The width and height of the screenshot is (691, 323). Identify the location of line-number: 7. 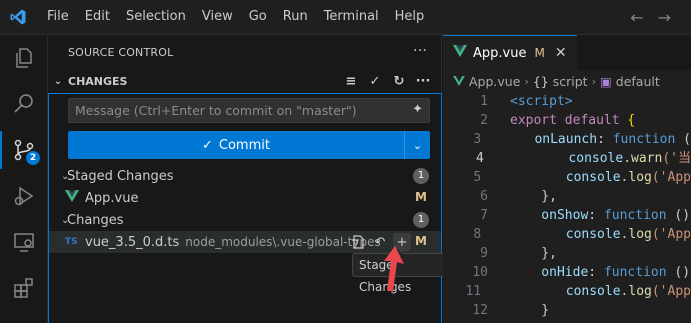
(484, 215).